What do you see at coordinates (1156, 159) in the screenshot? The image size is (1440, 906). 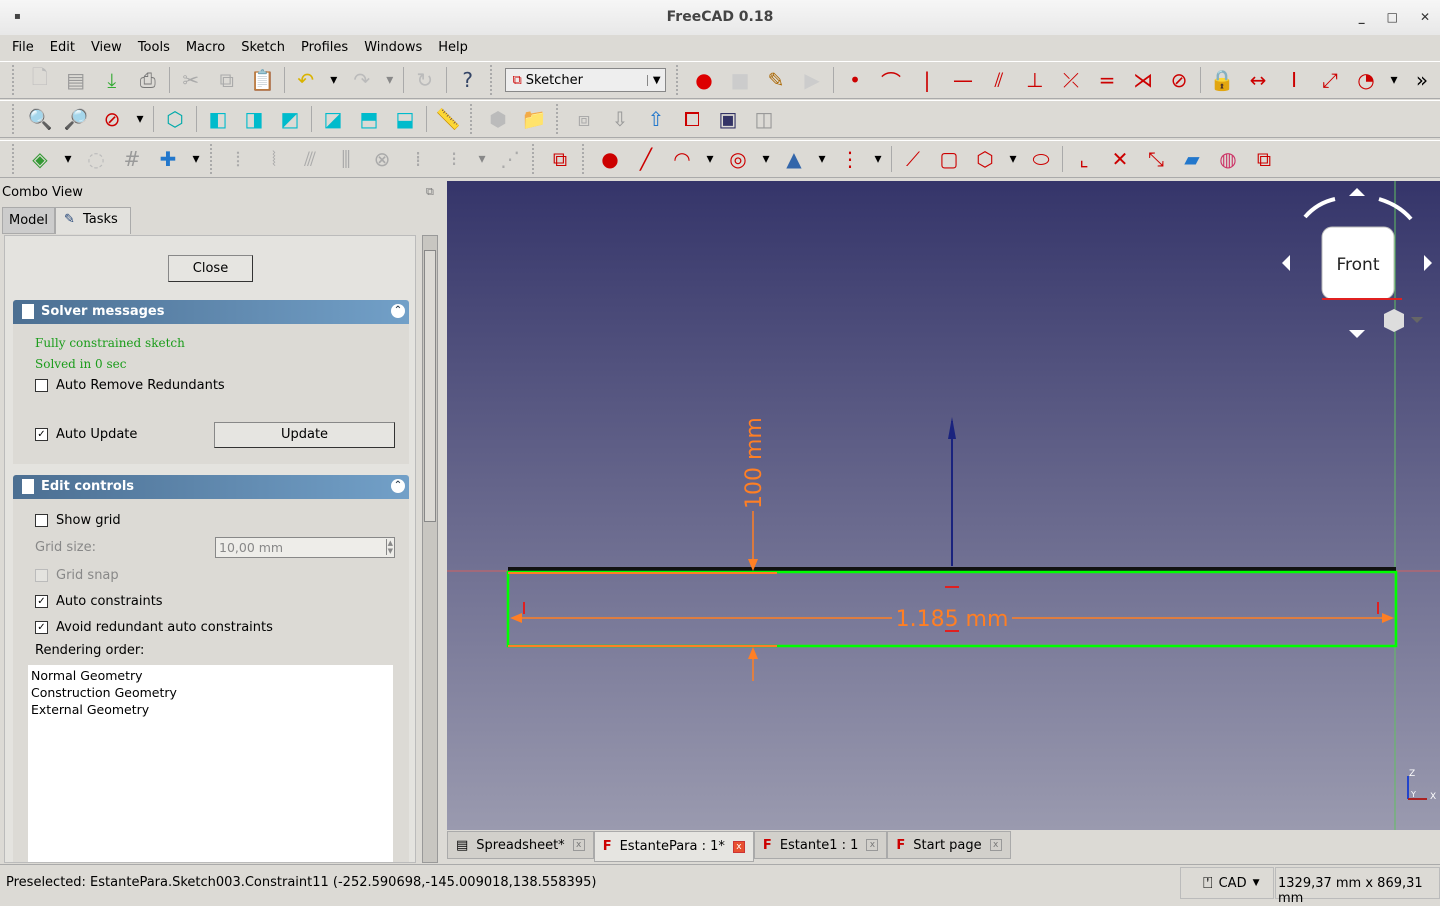 I see `extend-icon: ⤡` at bounding box center [1156, 159].